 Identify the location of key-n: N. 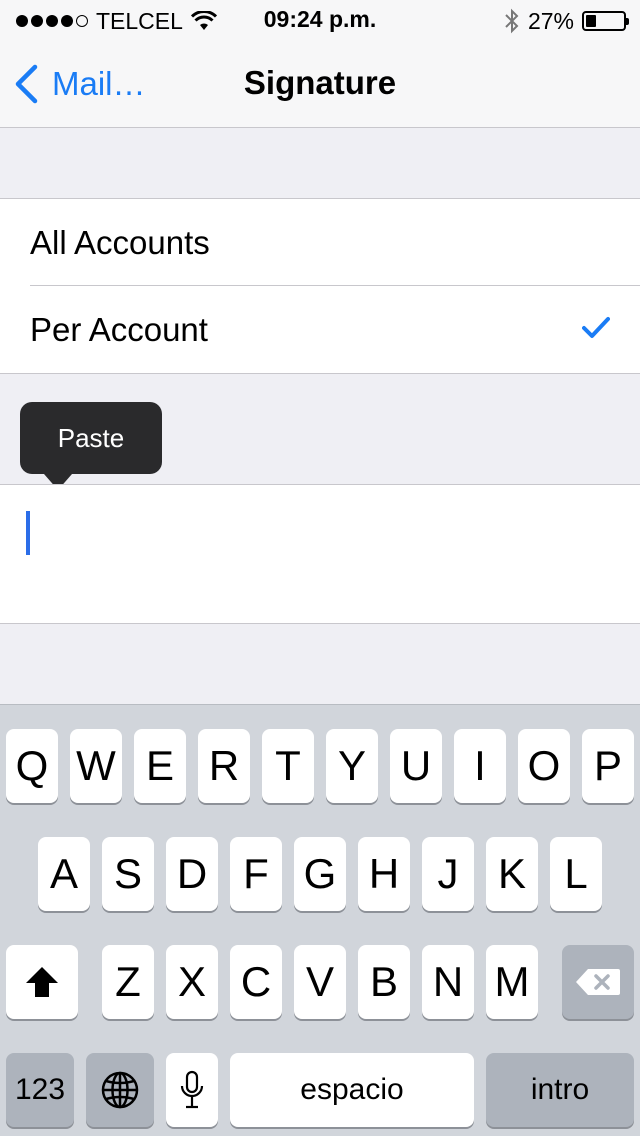
(448, 982).